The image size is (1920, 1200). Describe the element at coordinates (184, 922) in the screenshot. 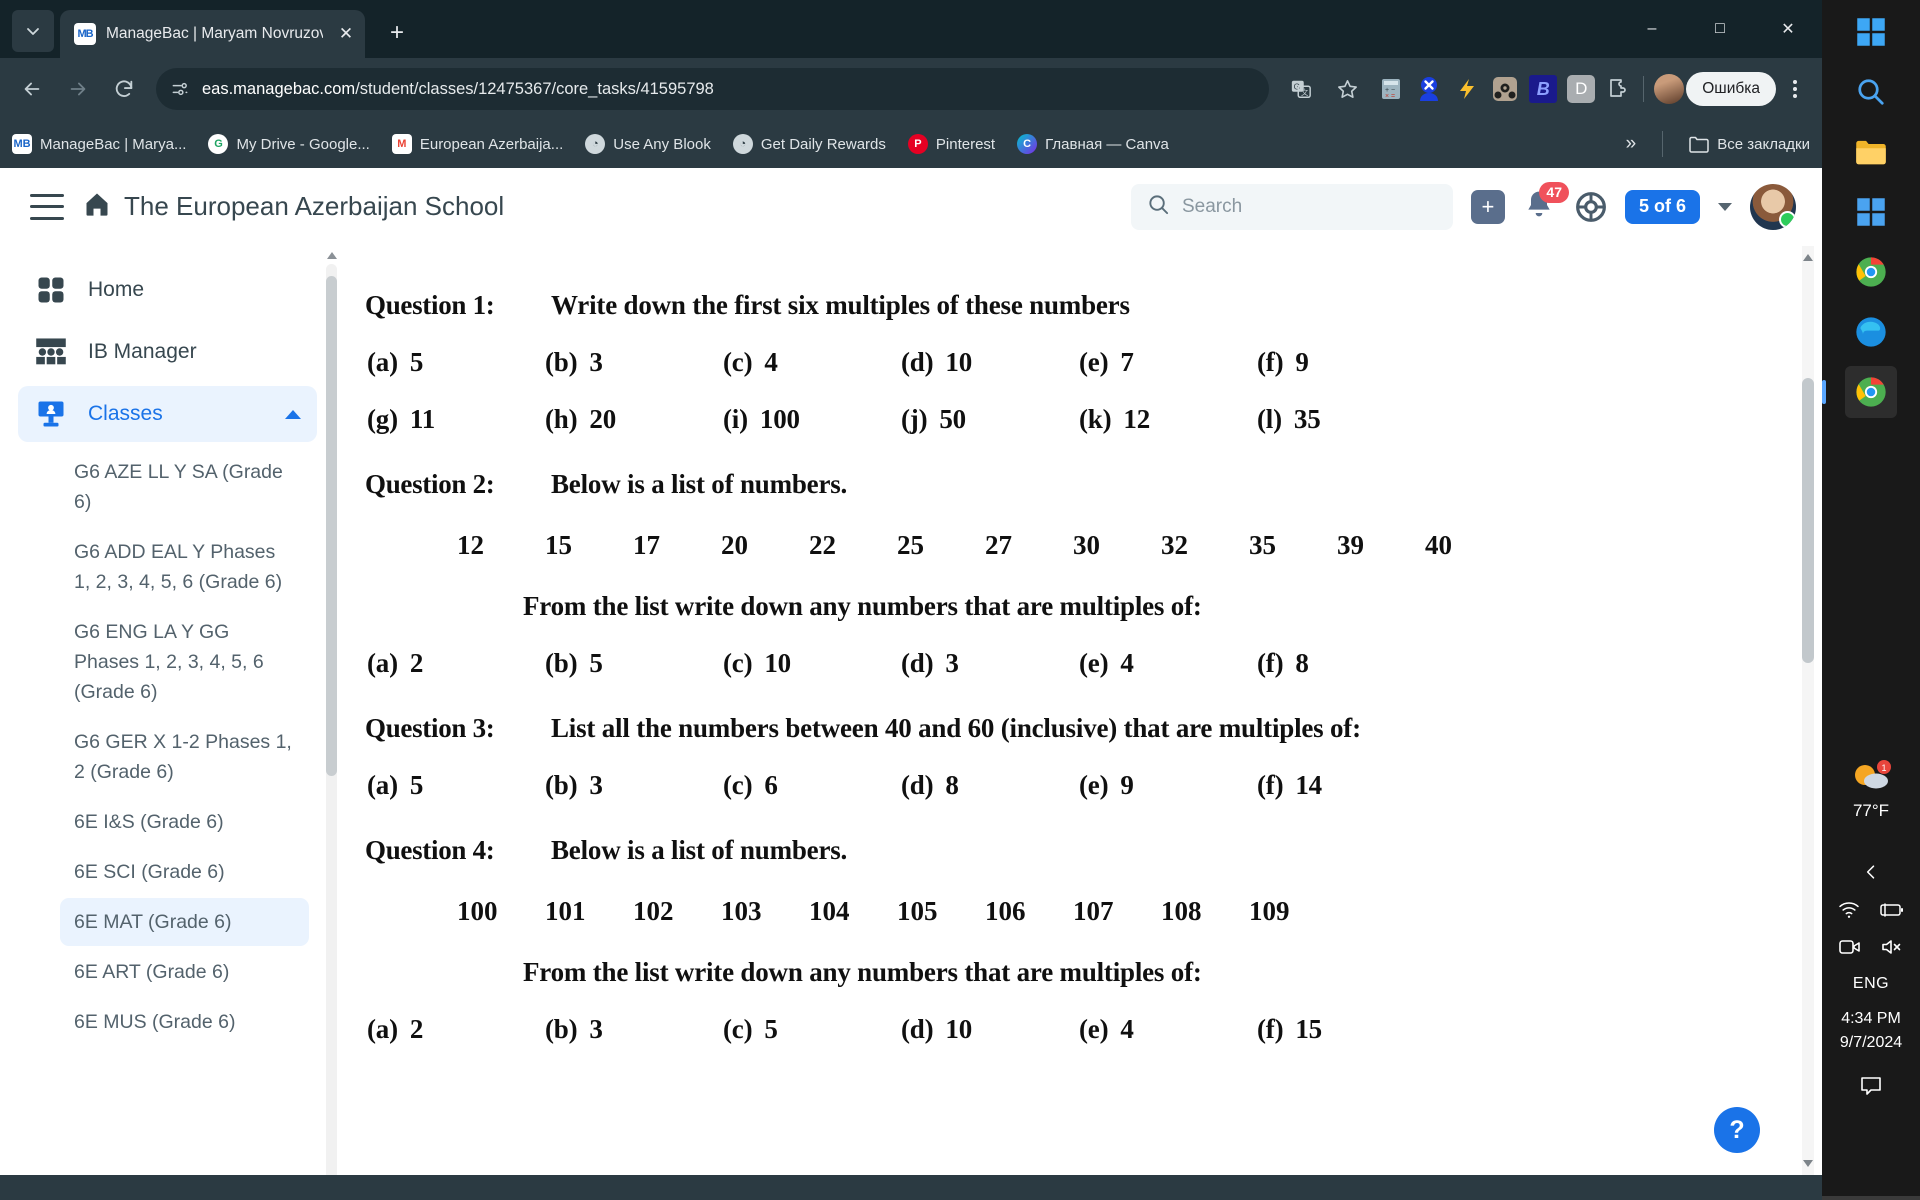

I see `sidebar-class-item-active: 6E MAT (Grade 6)` at that location.